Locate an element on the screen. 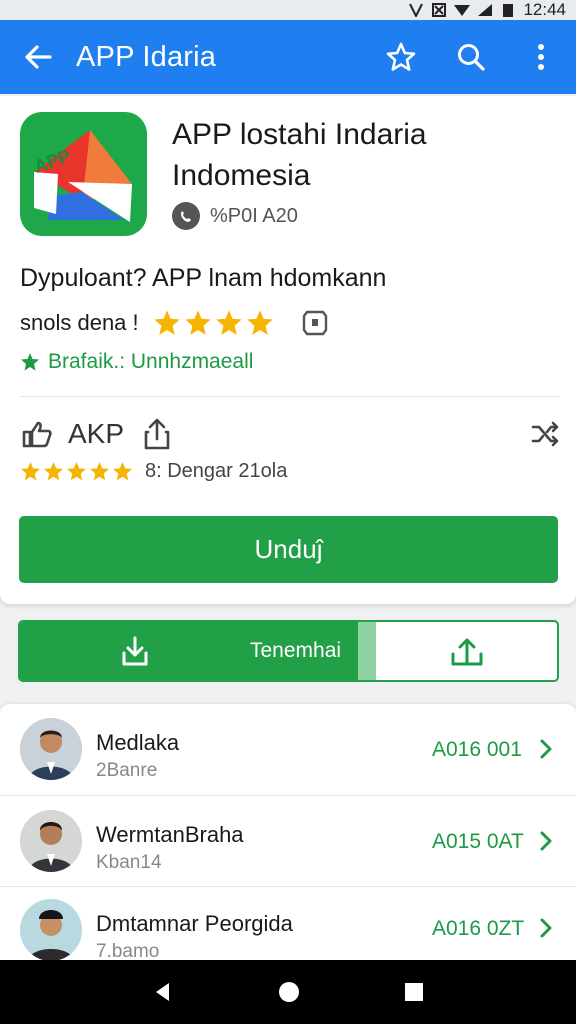 The image size is (576, 1024). back-arrow-icon is located at coordinates (38, 57).